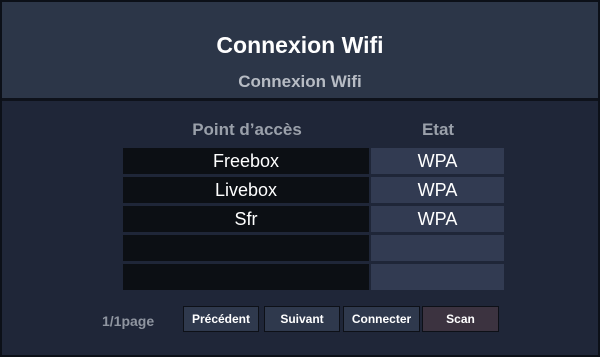 Image resolution: width=600 pixels, height=357 pixels. I want to click on column-header-state: Etat, so click(438, 129).